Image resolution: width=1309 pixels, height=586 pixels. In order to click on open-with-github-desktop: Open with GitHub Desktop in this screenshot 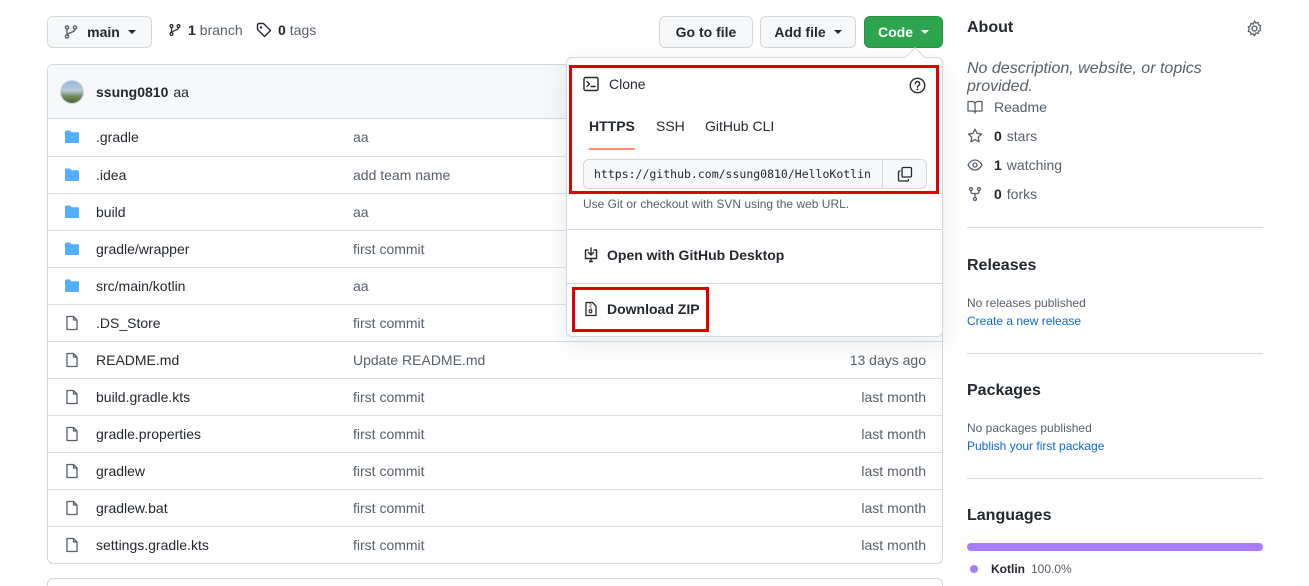, I will do `click(683, 255)`.